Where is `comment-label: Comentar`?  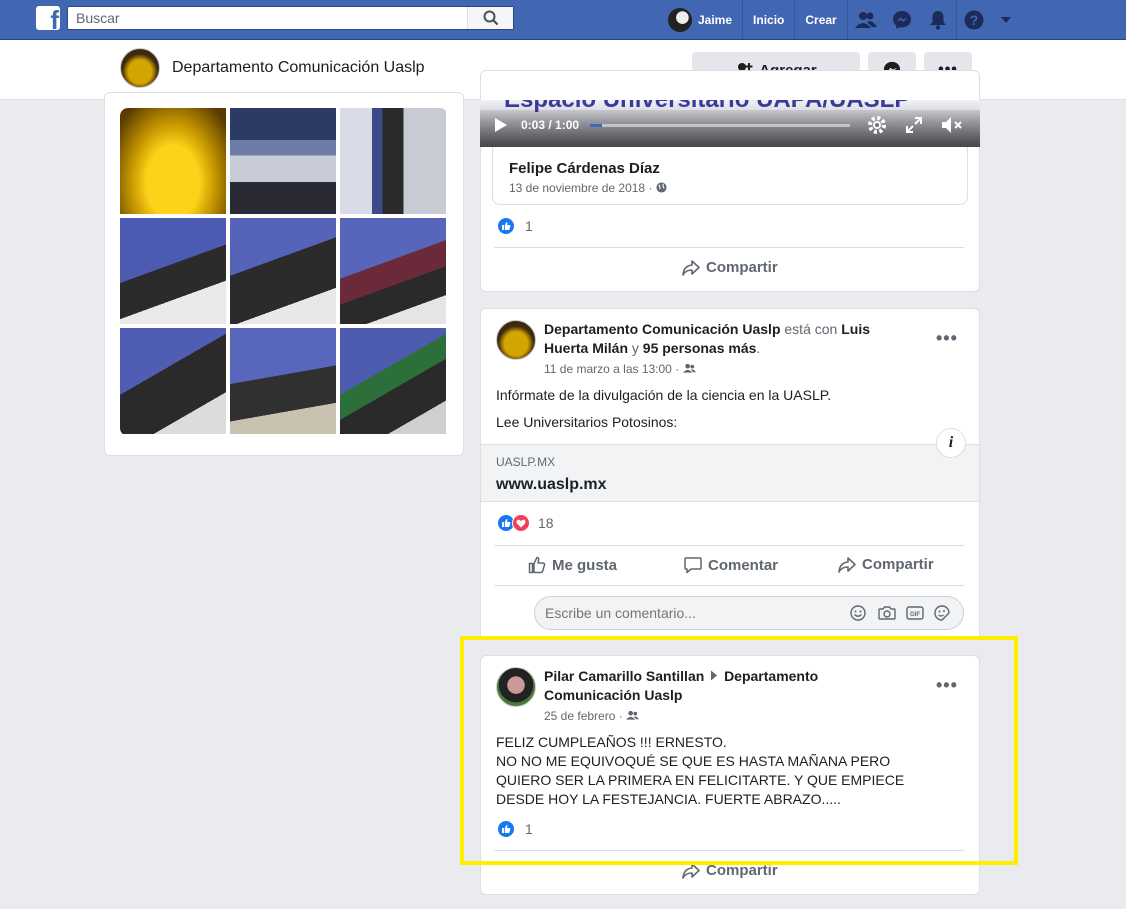
comment-label: Comentar is located at coordinates (743, 565).